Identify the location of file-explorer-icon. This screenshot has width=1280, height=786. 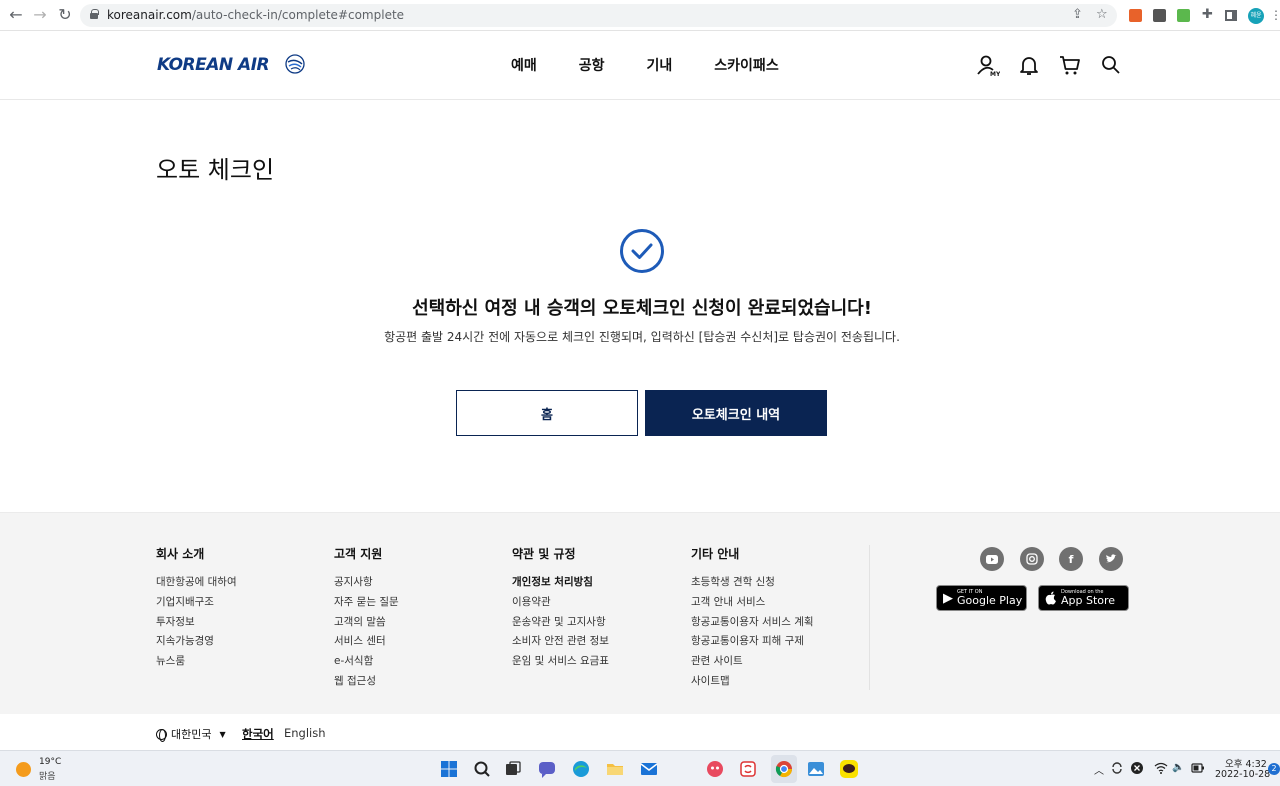
(615, 769).